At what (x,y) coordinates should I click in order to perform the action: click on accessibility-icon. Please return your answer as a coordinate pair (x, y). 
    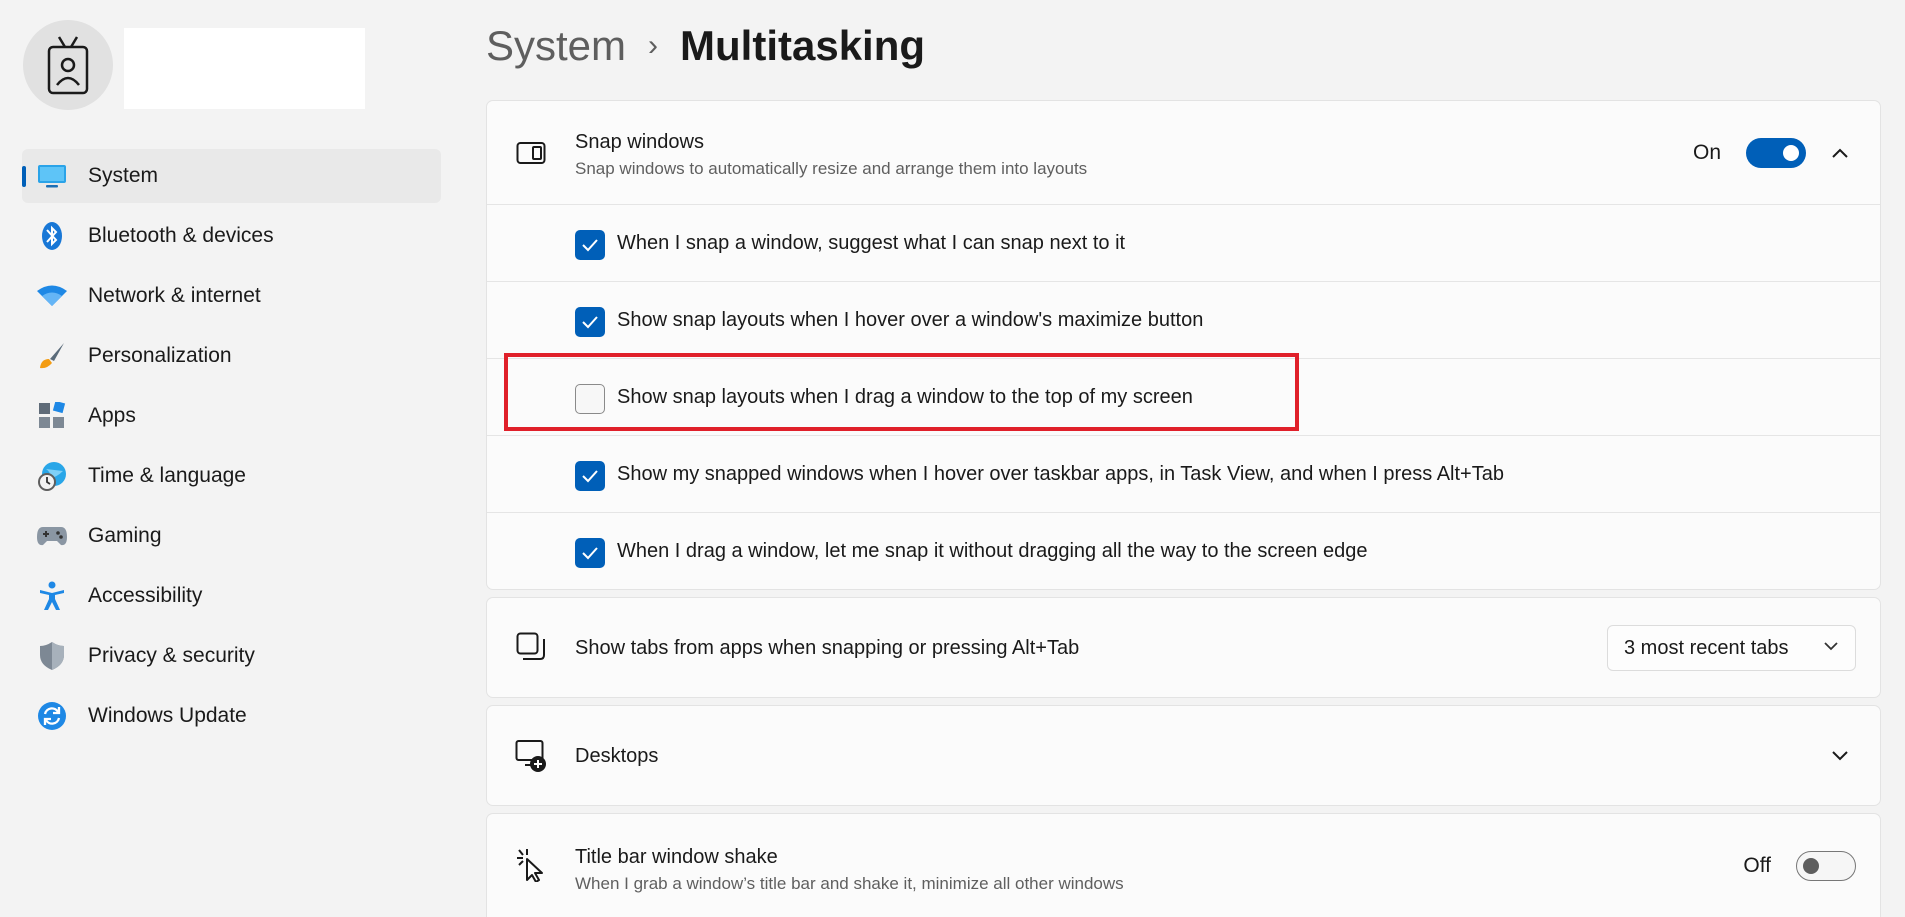
    Looking at the image, I should click on (52, 596).